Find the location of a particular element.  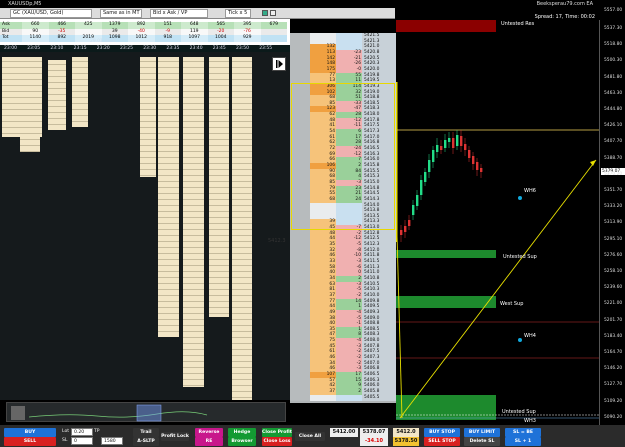

time-label: 23:55 is located at coordinates (266, 48).